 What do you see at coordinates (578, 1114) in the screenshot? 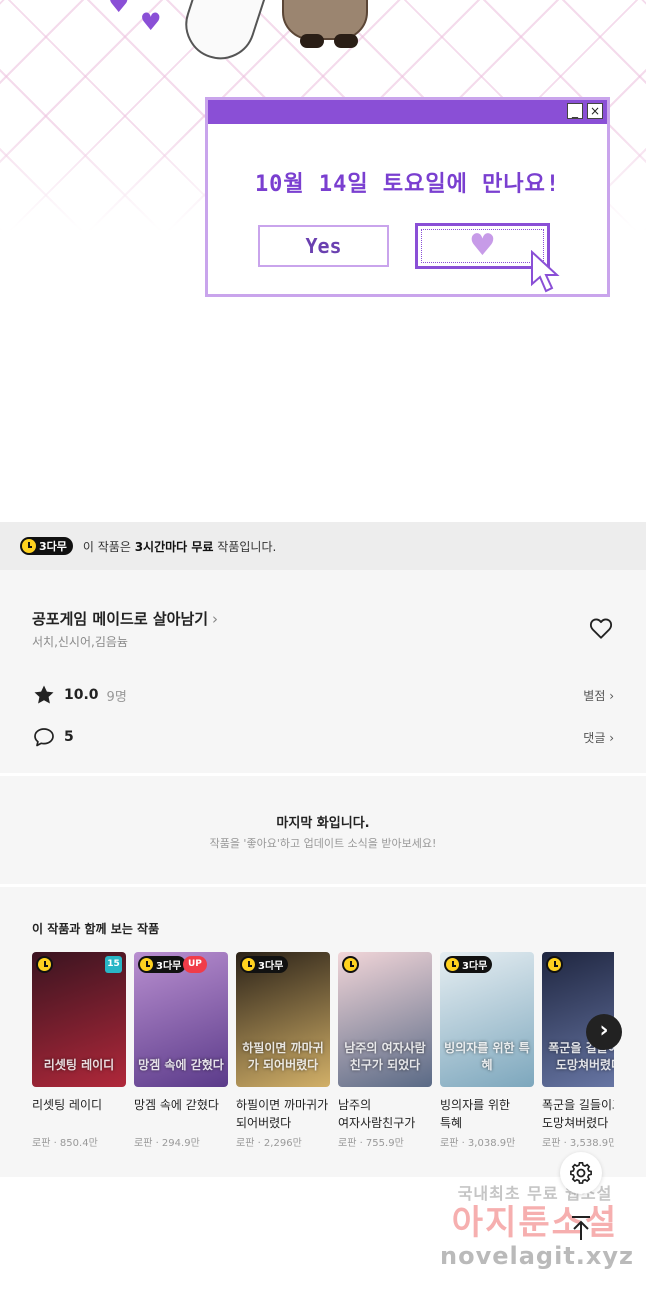
I see `recommendation-title: 폭군을 길들이고 도망쳐버렸다` at bounding box center [578, 1114].